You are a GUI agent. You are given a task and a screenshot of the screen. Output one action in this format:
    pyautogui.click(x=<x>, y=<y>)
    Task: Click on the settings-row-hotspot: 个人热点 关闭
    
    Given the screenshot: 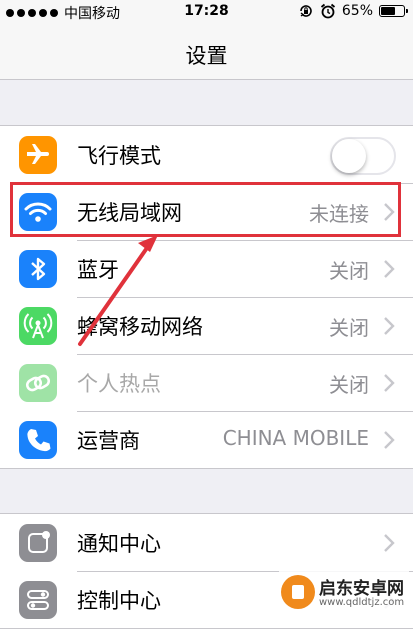 What is the action you would take?
    pyautogui.click(x=206, y=382)
    